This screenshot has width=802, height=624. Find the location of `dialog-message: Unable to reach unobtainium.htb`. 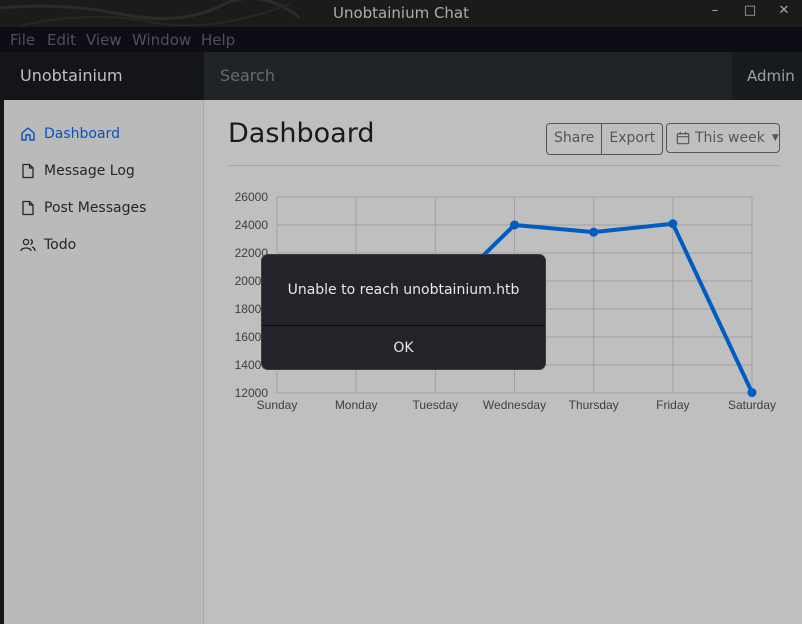

dialog-message: Unable to reach unobtainium.htb is located at coordinates (403, 290).